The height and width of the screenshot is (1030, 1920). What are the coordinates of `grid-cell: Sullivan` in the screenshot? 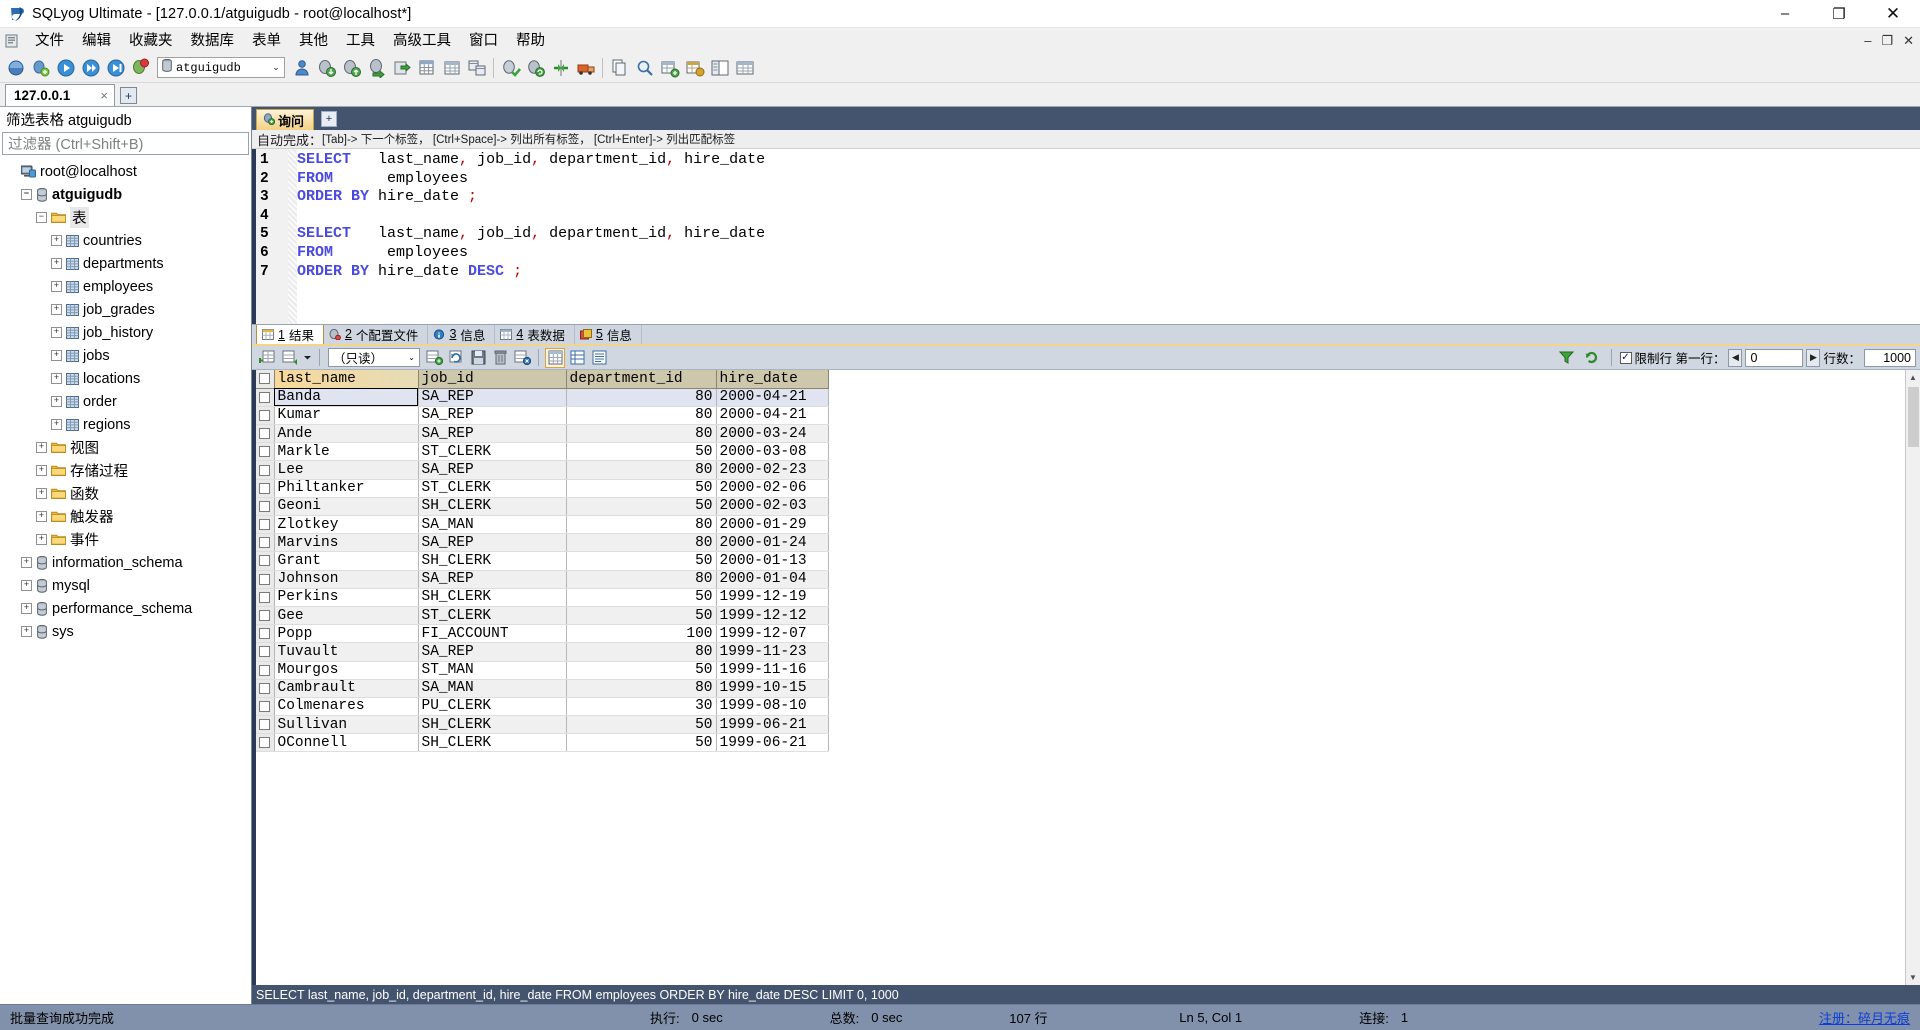 It's located at (346, 725).